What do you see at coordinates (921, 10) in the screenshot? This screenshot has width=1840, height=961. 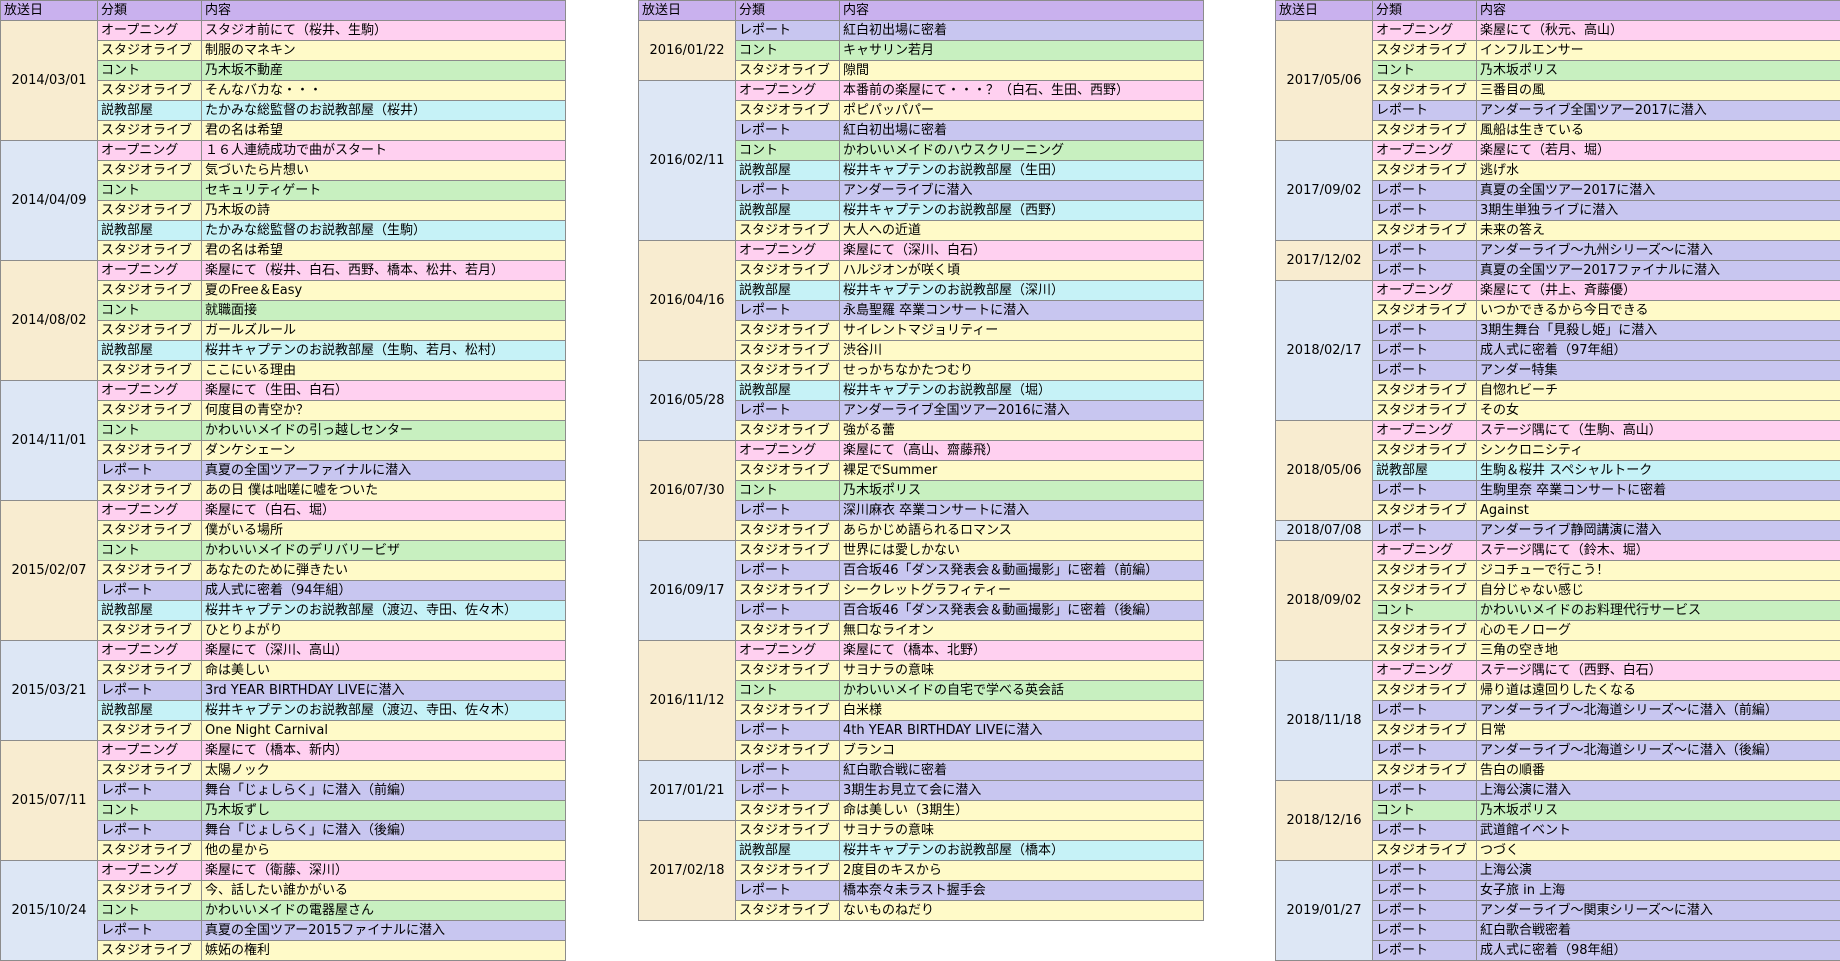 I see `header-row: 放送日 分類 内容` at bounding box center [921, 10].